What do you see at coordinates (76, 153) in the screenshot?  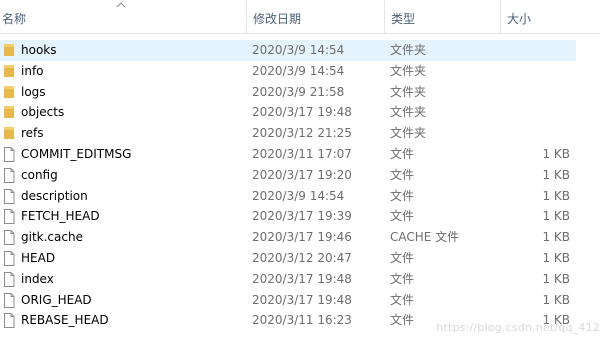 I see `file-name: COMMIT_EDITMSG` at bounding box center [76, 153].